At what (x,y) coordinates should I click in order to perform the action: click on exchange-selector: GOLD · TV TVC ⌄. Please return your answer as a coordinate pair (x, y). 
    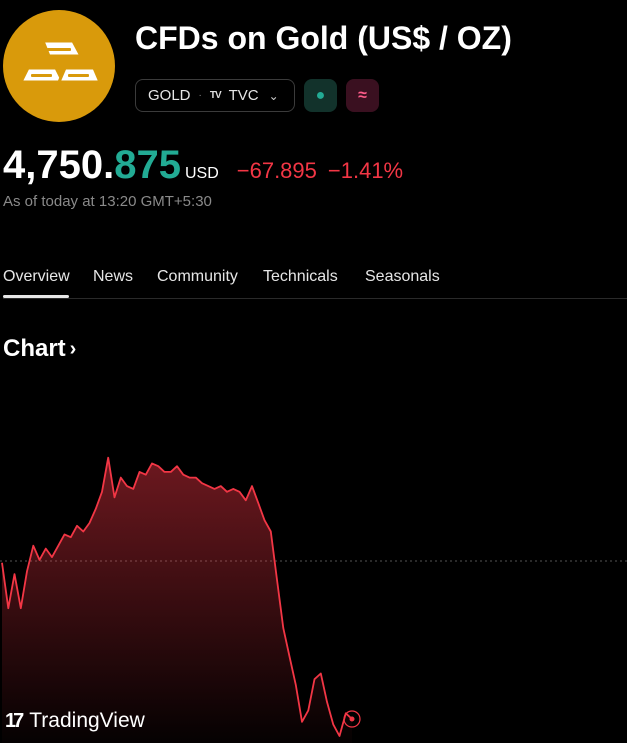
    Looking at the image, I should click on (215, 95).